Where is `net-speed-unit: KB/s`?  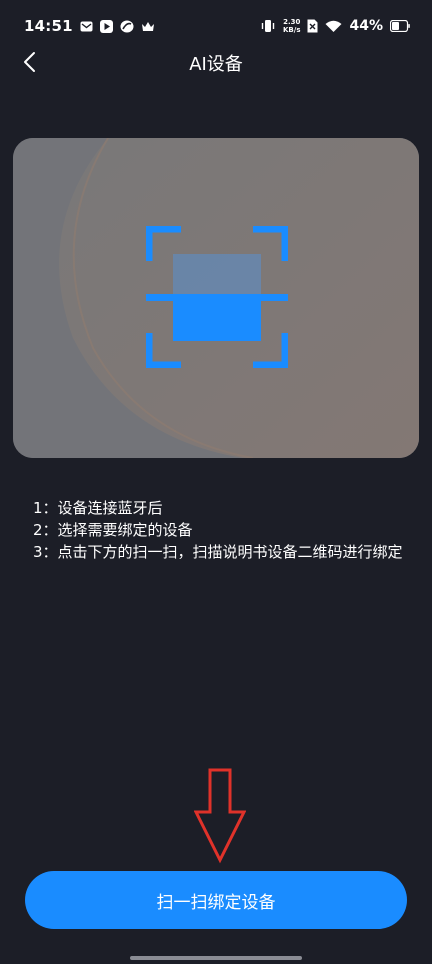 net-speed-unit: KB/s is located at coordinates (292, 30).